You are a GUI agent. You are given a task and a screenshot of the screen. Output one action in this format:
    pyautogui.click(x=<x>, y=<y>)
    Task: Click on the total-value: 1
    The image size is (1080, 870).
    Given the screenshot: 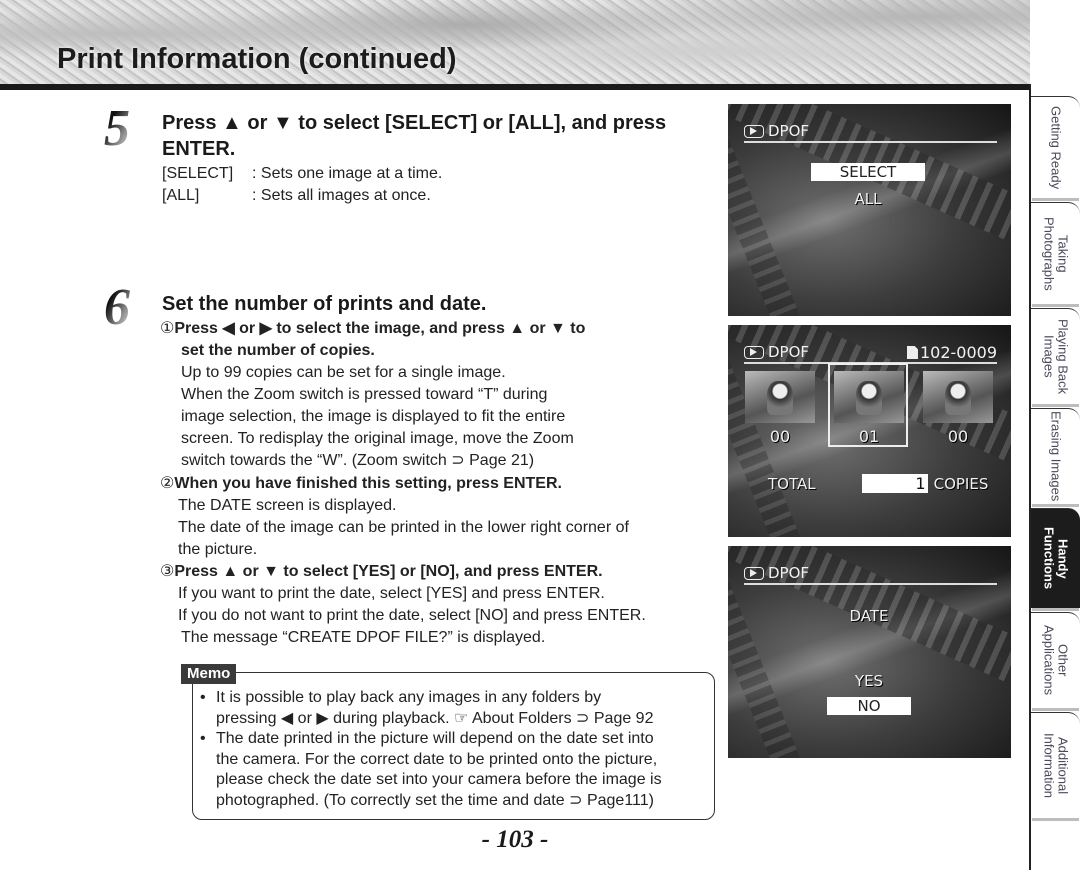 What is the action you would take?
    pyautogui.click(x=894, y=483)
    